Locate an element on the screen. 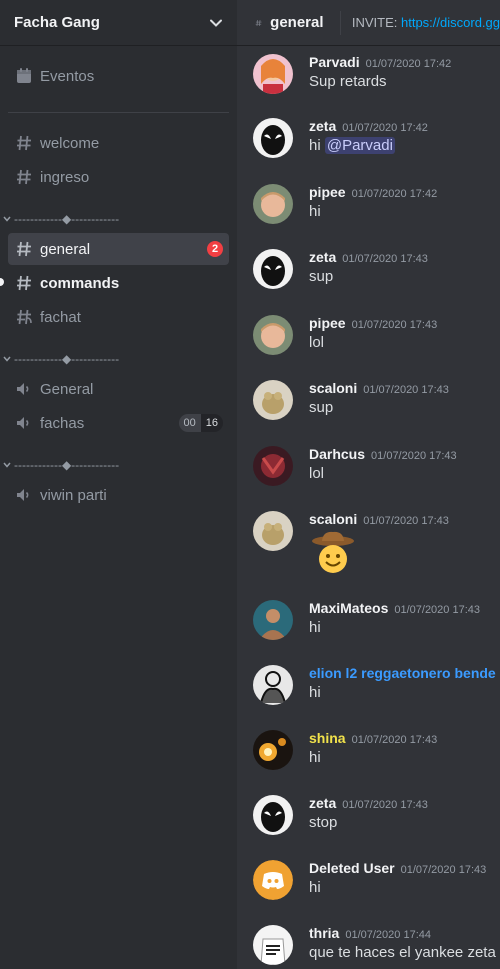 The width and height of the screenshot is (500, 969). server-name: Facha Gang is located at coordinates (57, 22).